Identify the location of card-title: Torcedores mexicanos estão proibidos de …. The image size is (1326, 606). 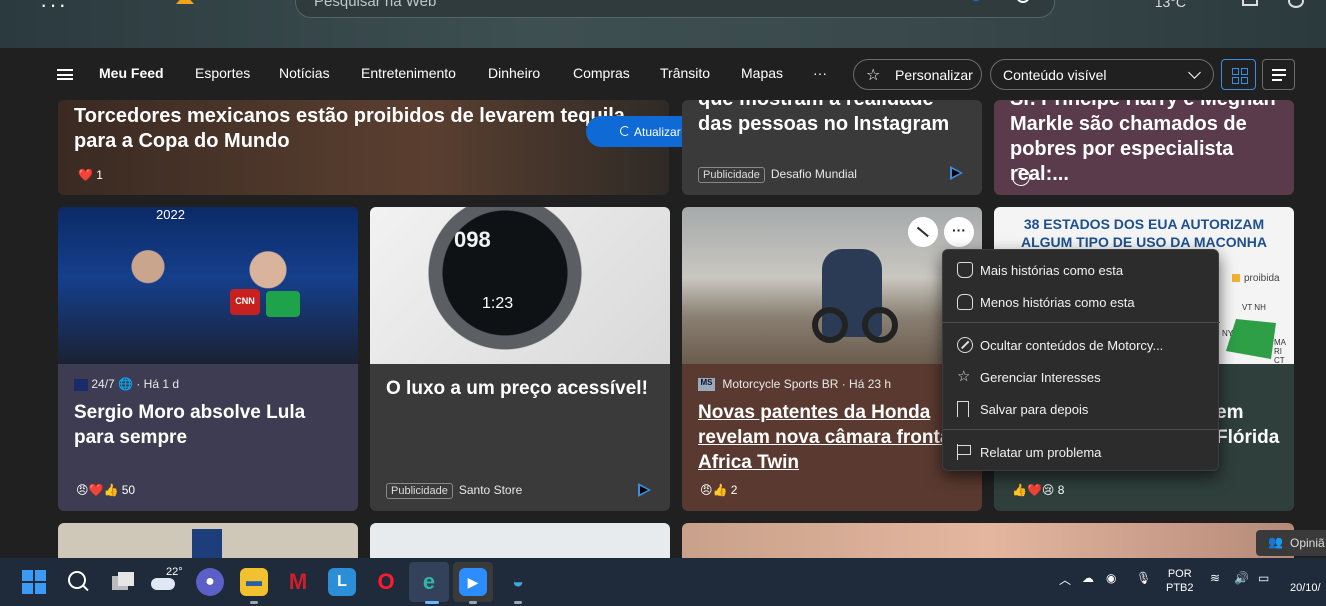
(359, 129).